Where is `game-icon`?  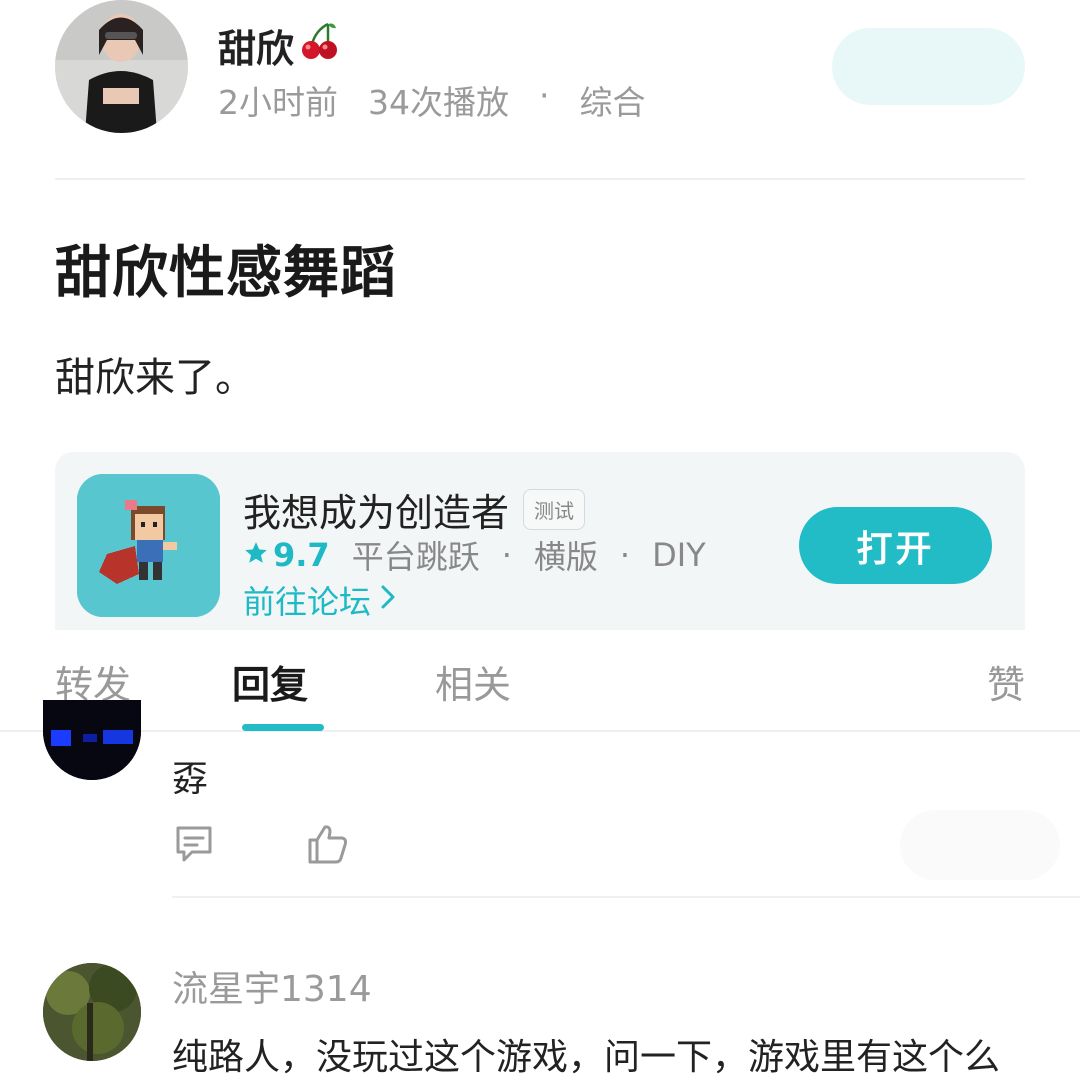 game-icon is located at coordinates (148, 545).